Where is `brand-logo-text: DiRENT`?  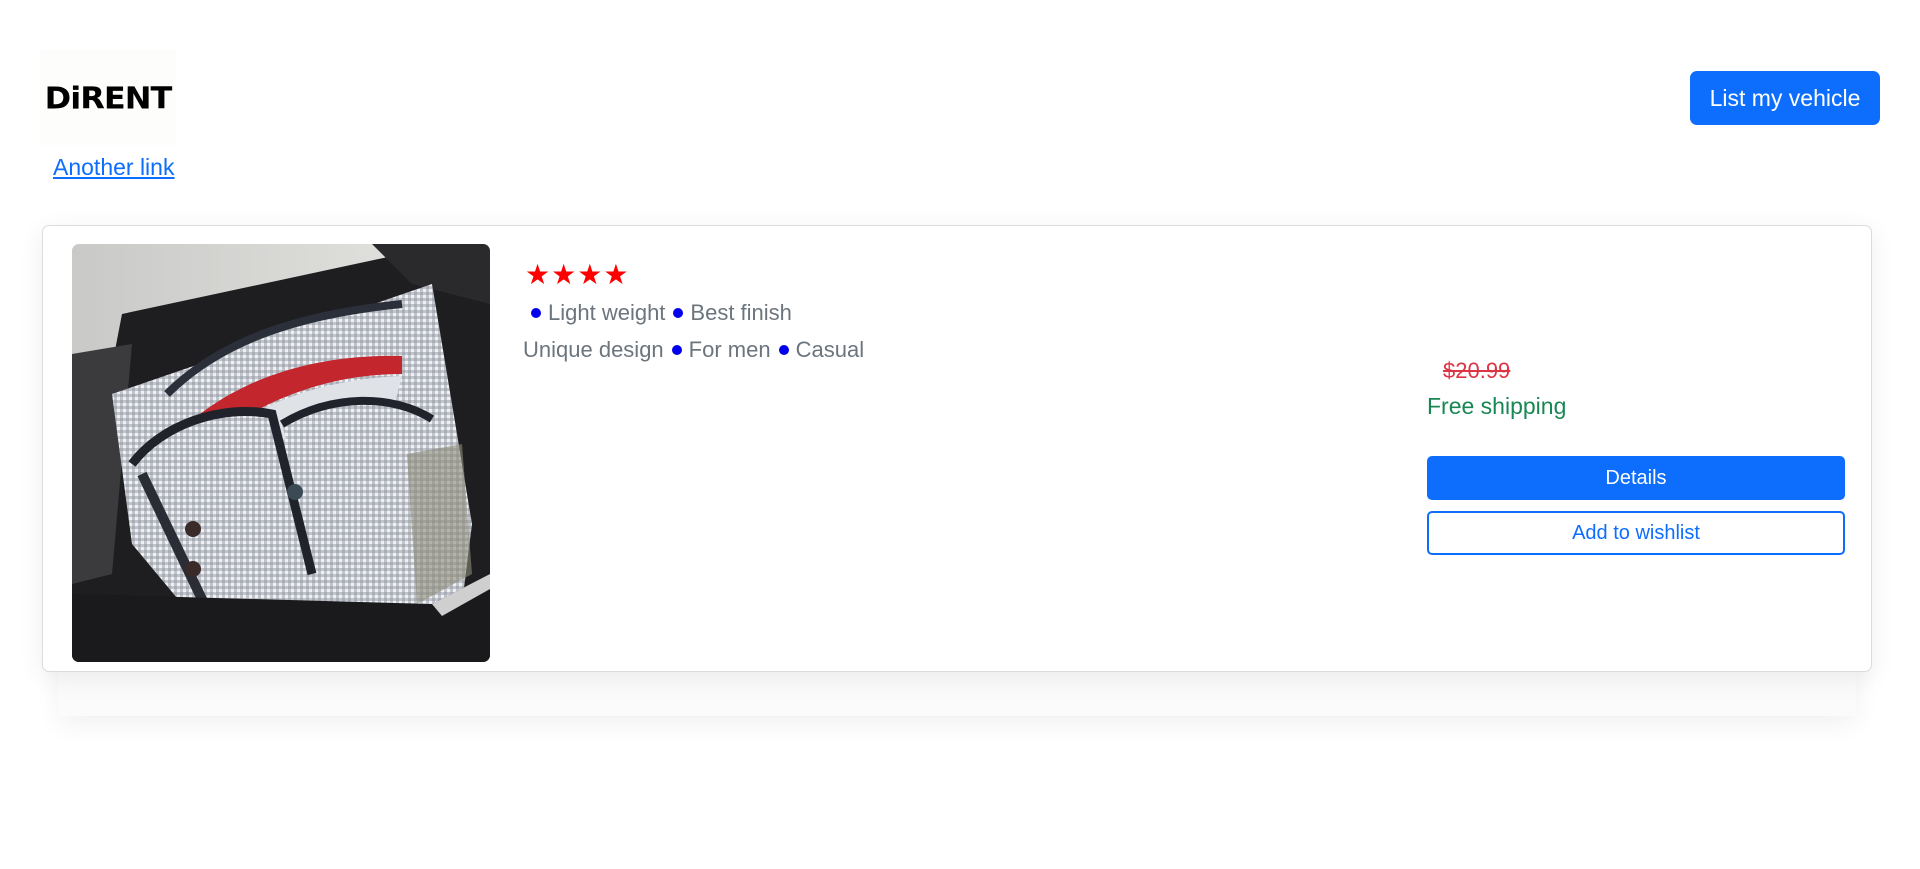 brand-logo-text: DiRENT is located at coordinates (108, 97).